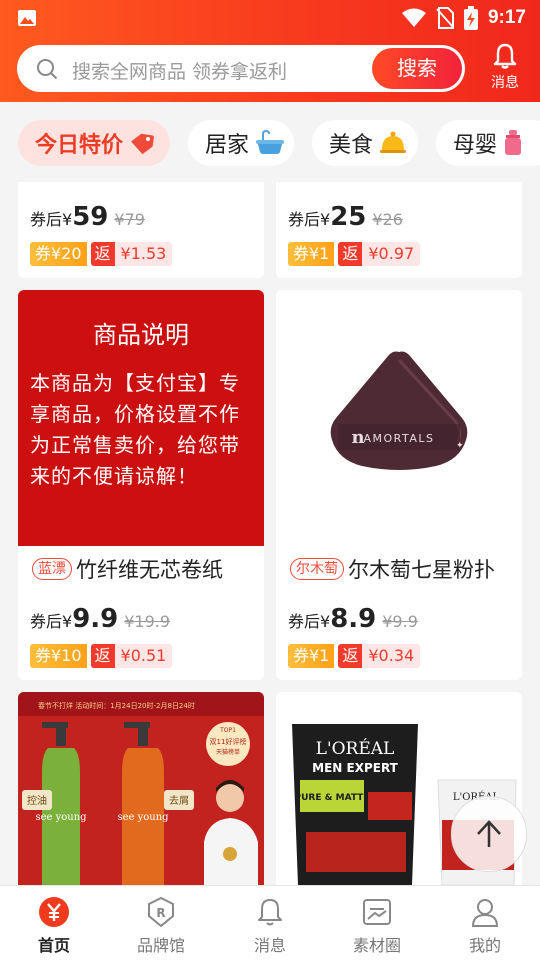  Describe the element at coordinates (357, 437) in the screenshot. I see `svg-text: n` at that location.